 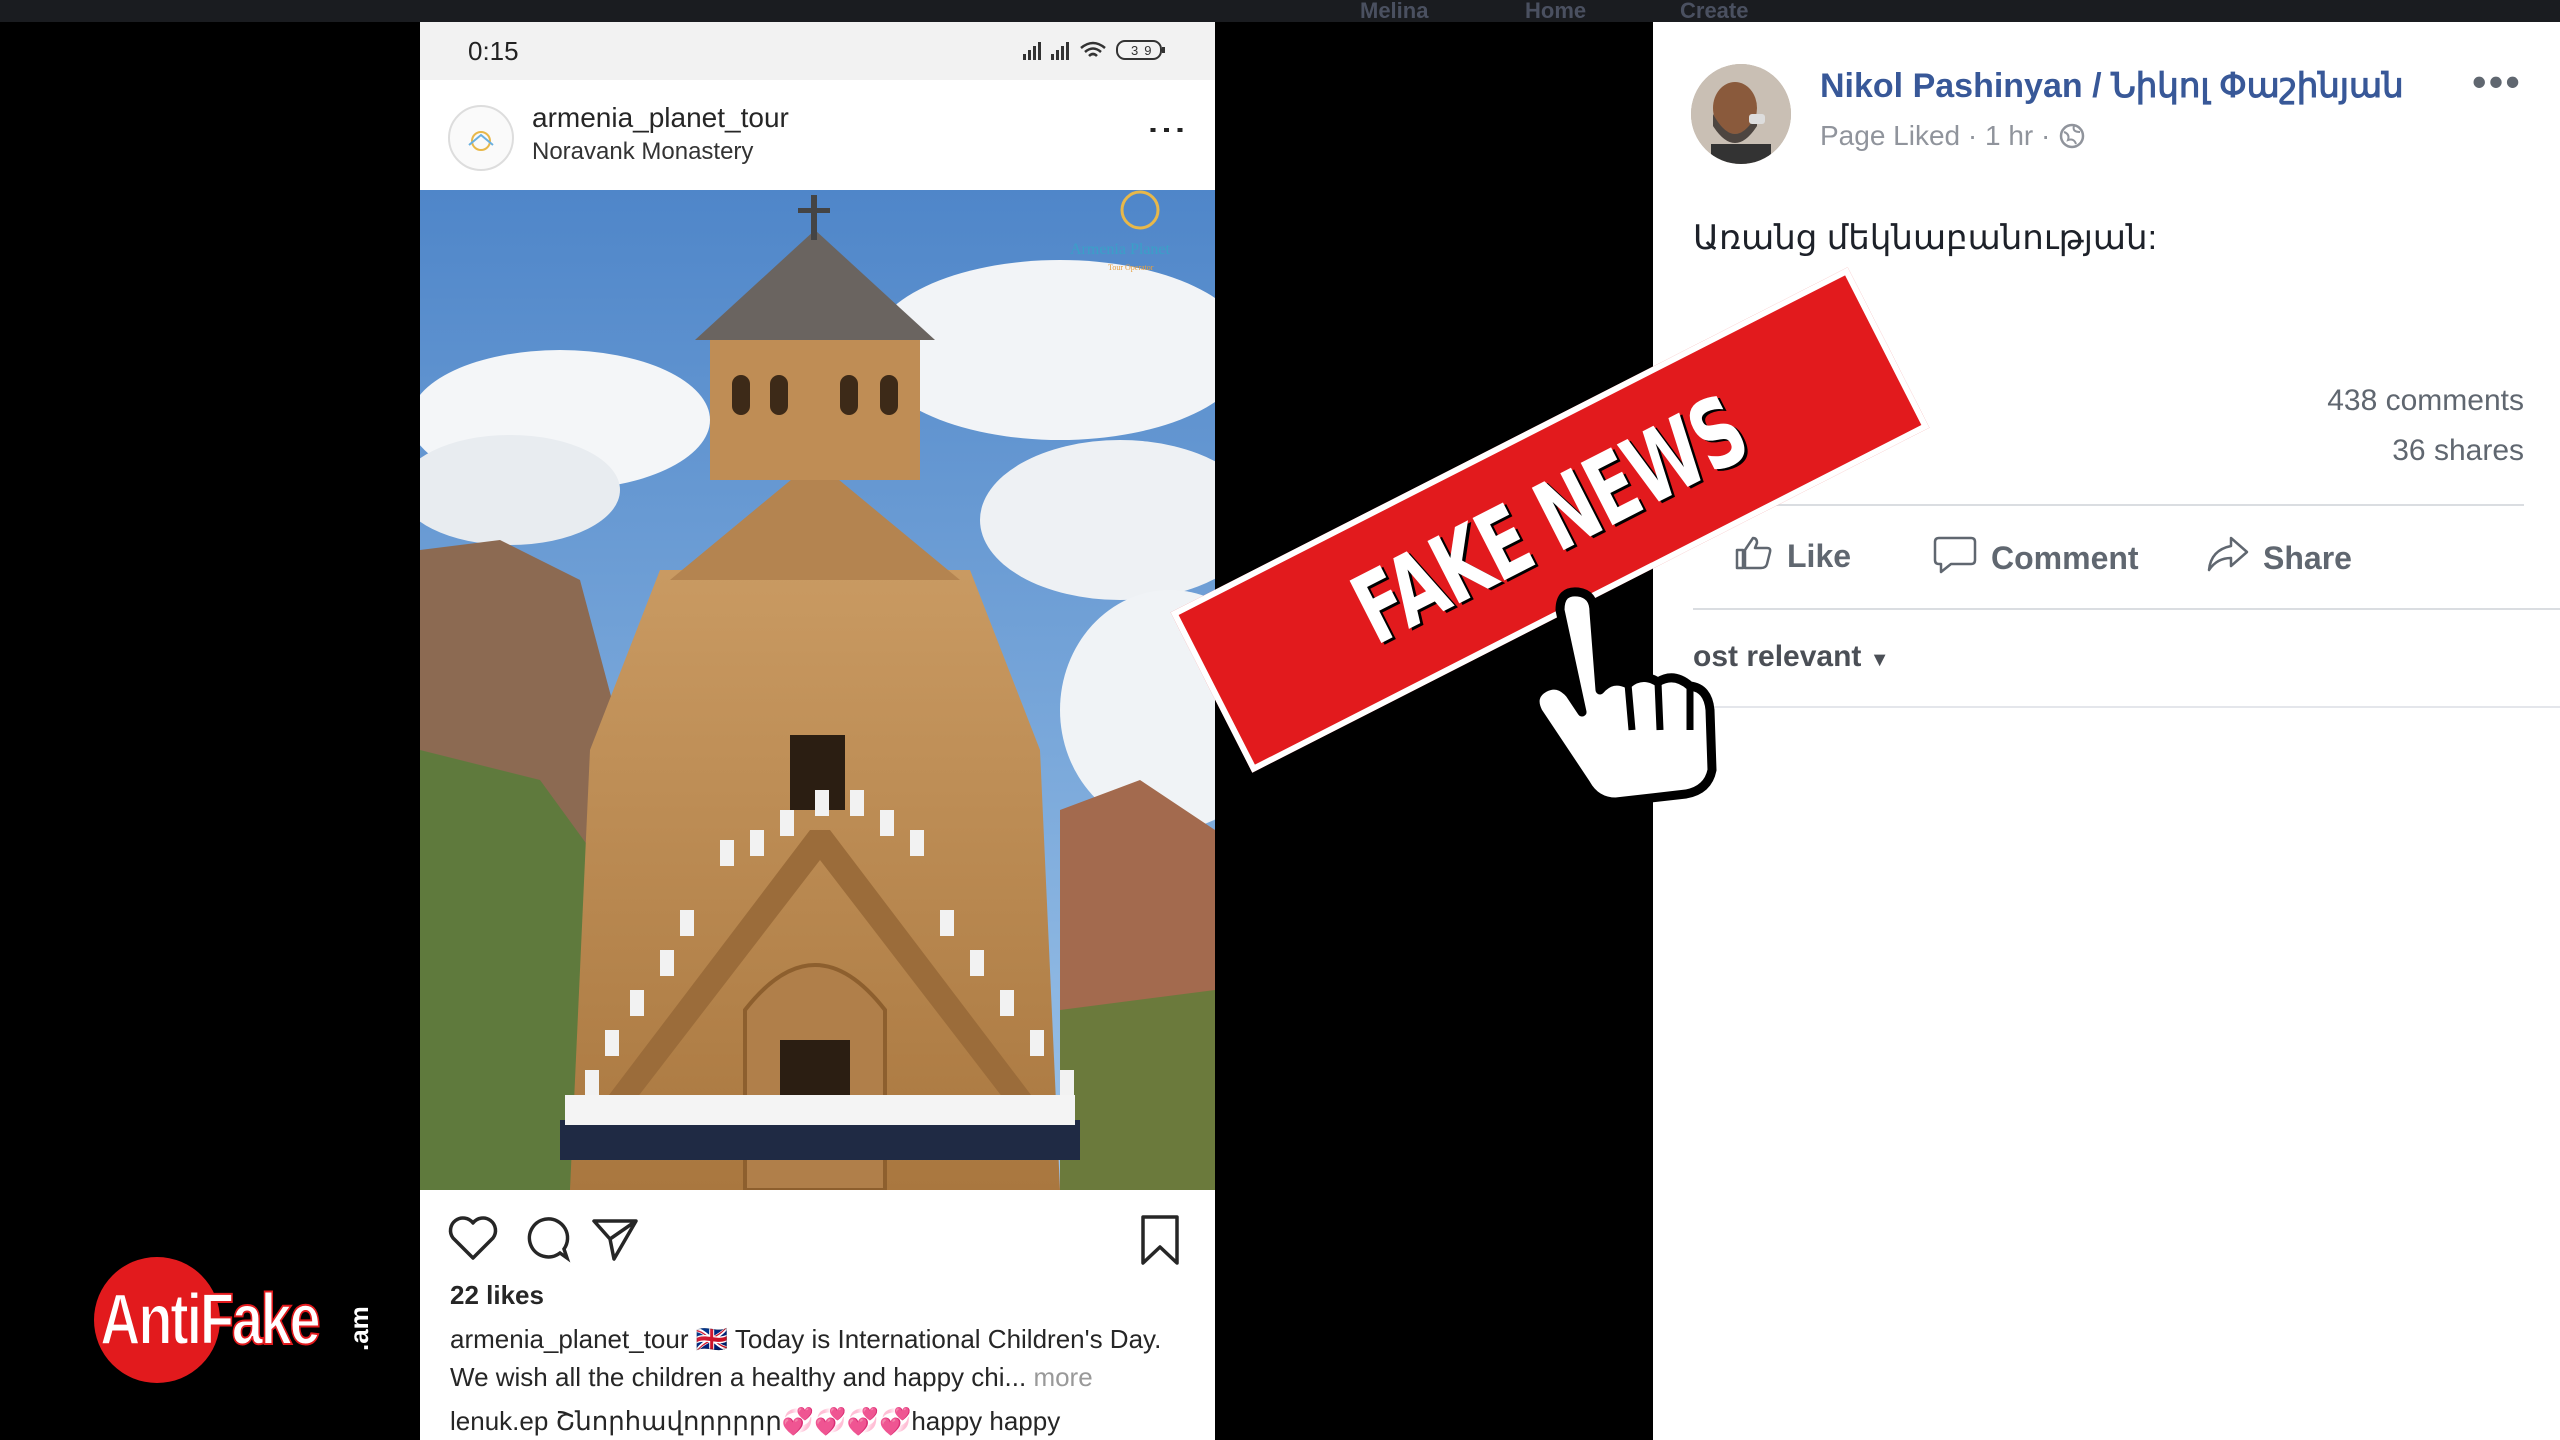 I want to click on status-time: 0:15, so click(x=493, y=51).